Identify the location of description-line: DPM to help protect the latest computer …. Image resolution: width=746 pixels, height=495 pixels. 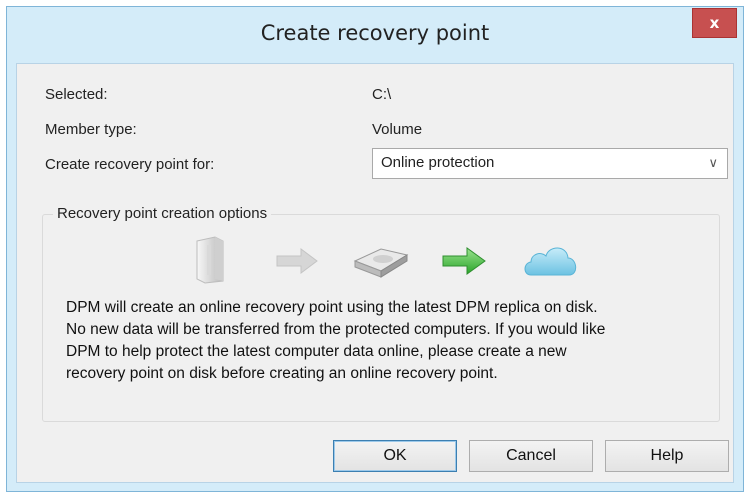
(316, 351).